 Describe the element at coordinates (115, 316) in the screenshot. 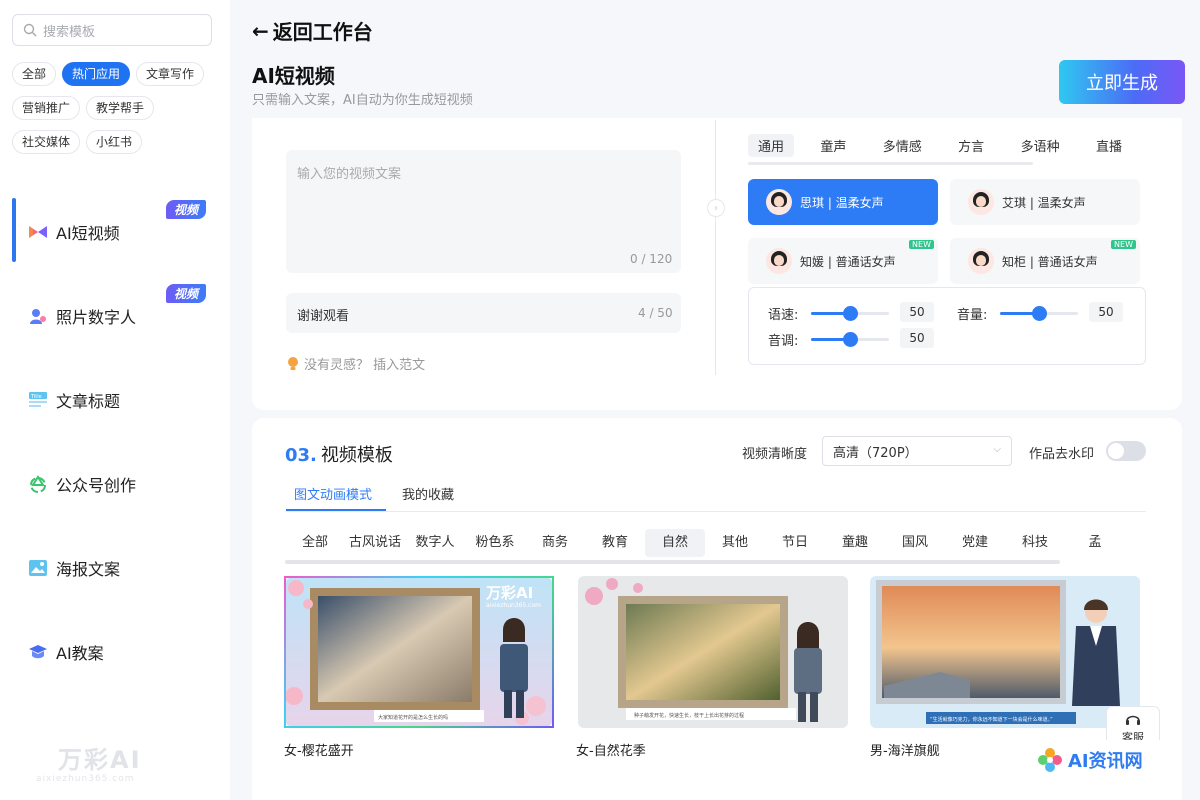

I see `menu-item-photo-digital-human: 照片数字人 视频` at that location.